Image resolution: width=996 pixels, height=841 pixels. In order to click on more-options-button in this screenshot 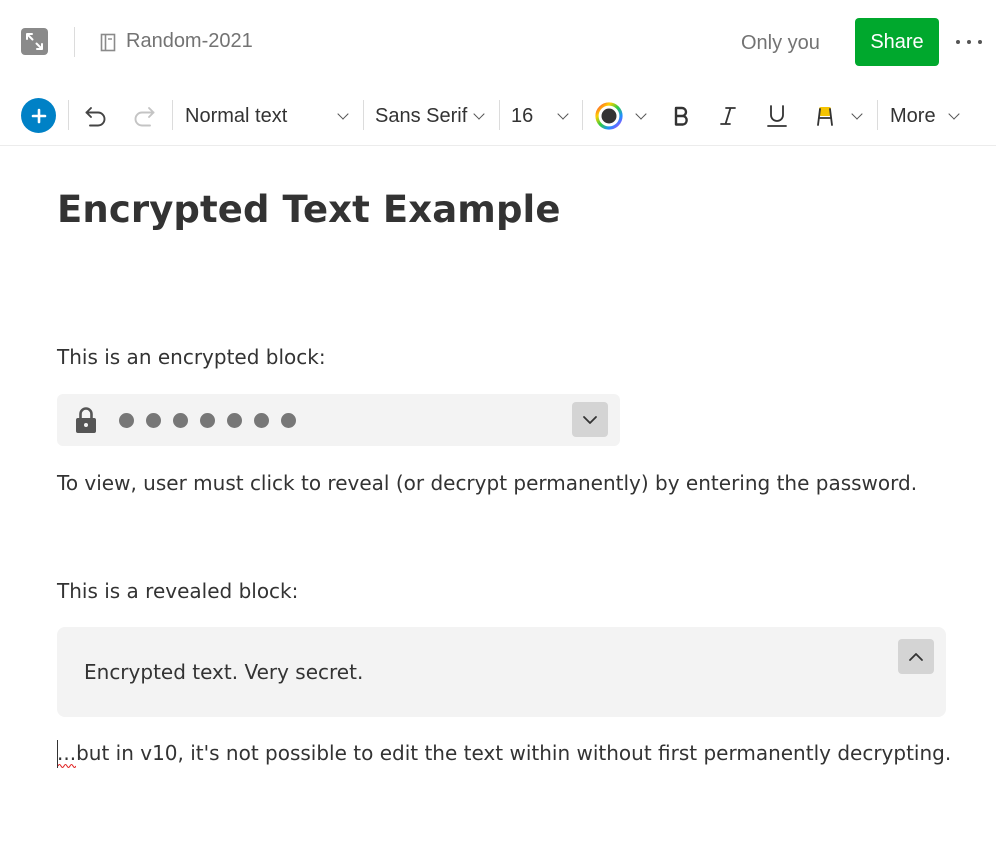, I will do `click(969, 42)`.